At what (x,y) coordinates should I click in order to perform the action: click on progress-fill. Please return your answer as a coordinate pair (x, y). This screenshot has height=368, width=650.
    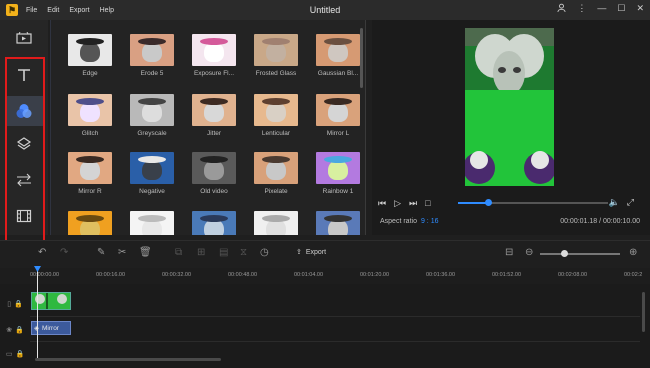
    Looking at the image, I should click on (473, 203).